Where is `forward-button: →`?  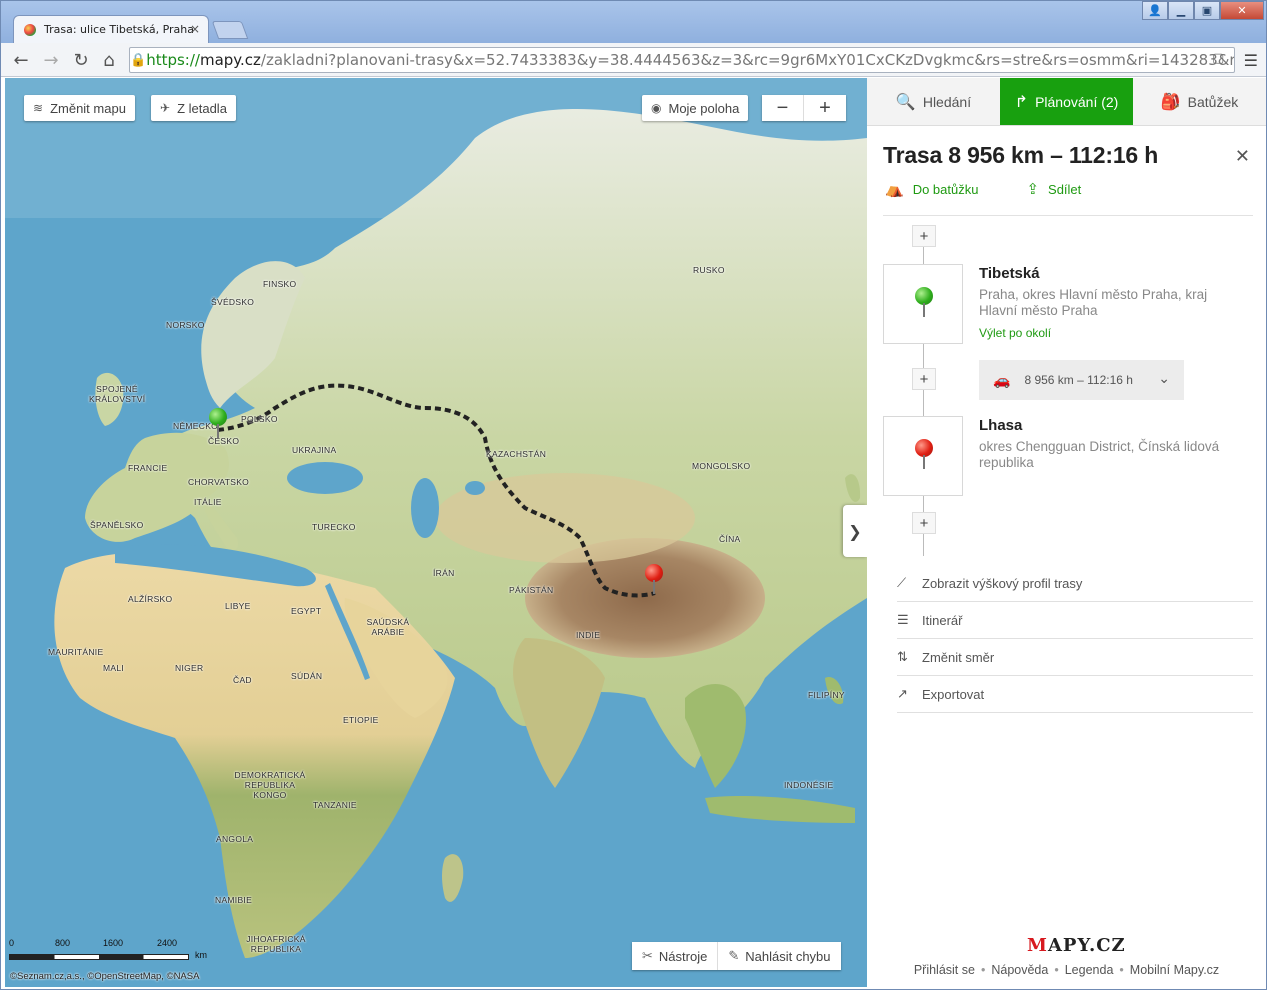
forward-button: → is located at coordinates (51, 60).